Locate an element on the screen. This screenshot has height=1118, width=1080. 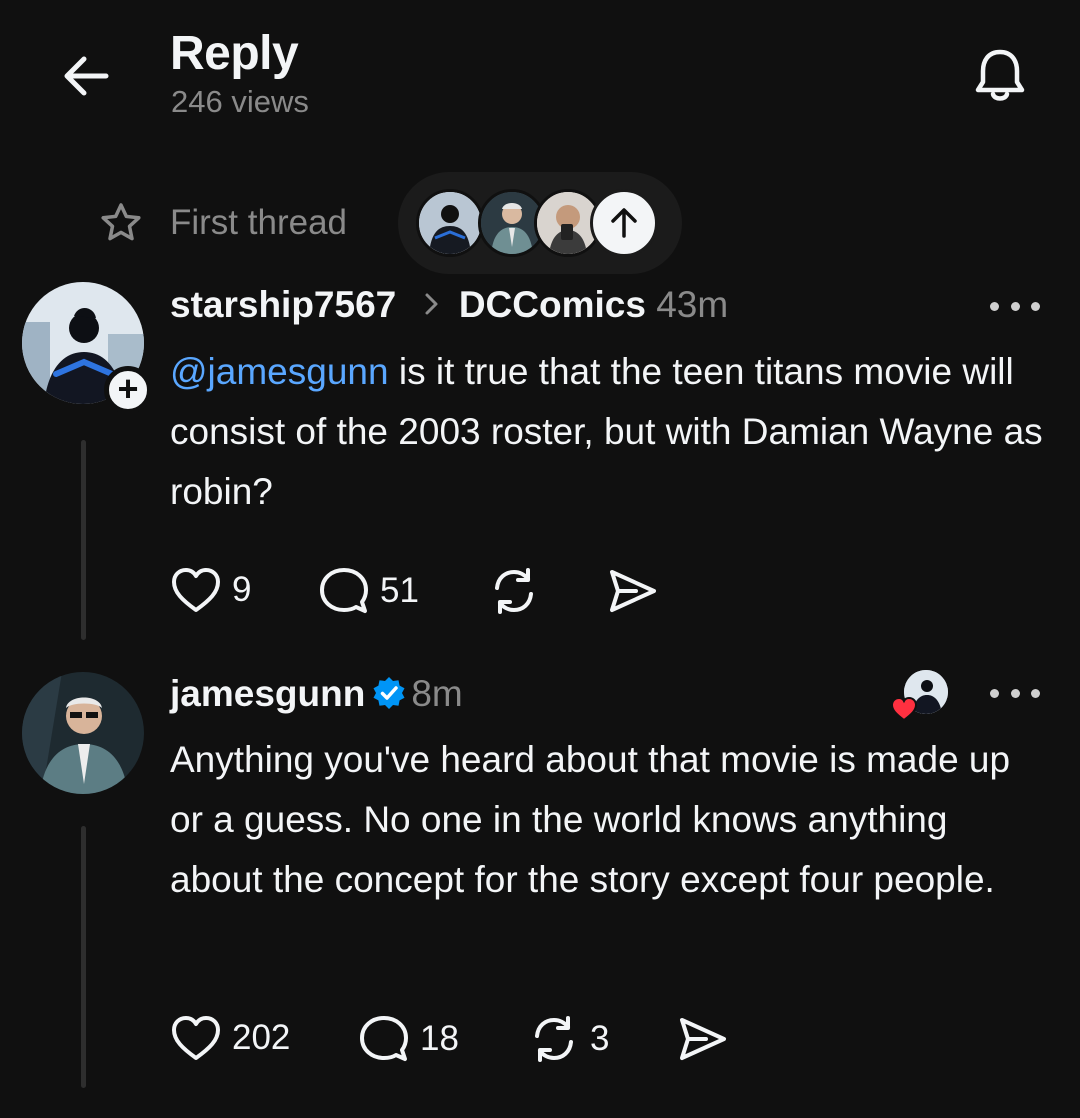
repost-button is located at coordinates (514, 591).